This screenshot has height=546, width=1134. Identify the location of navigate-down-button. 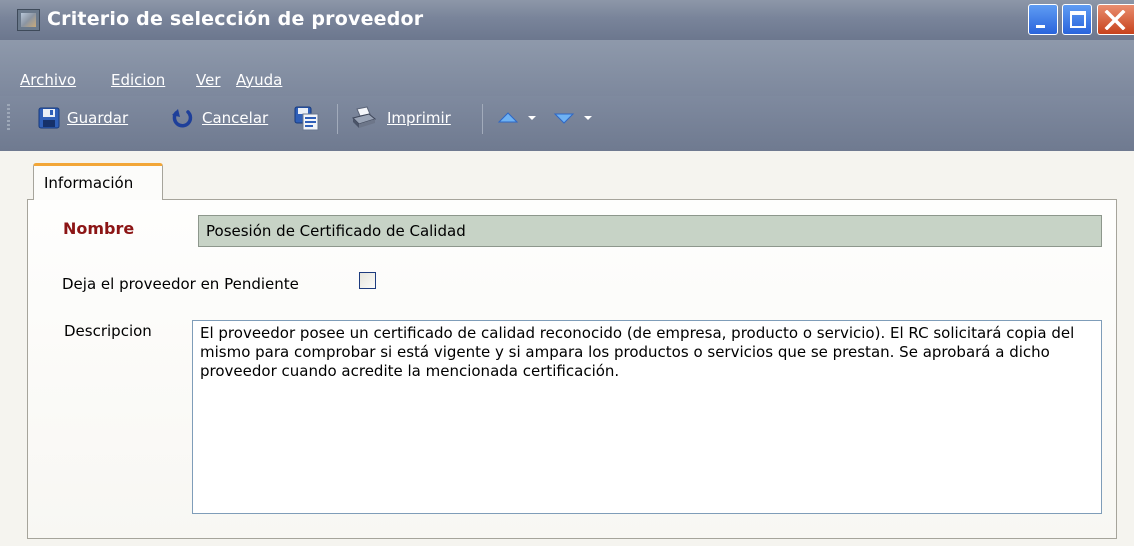
(574, 118).